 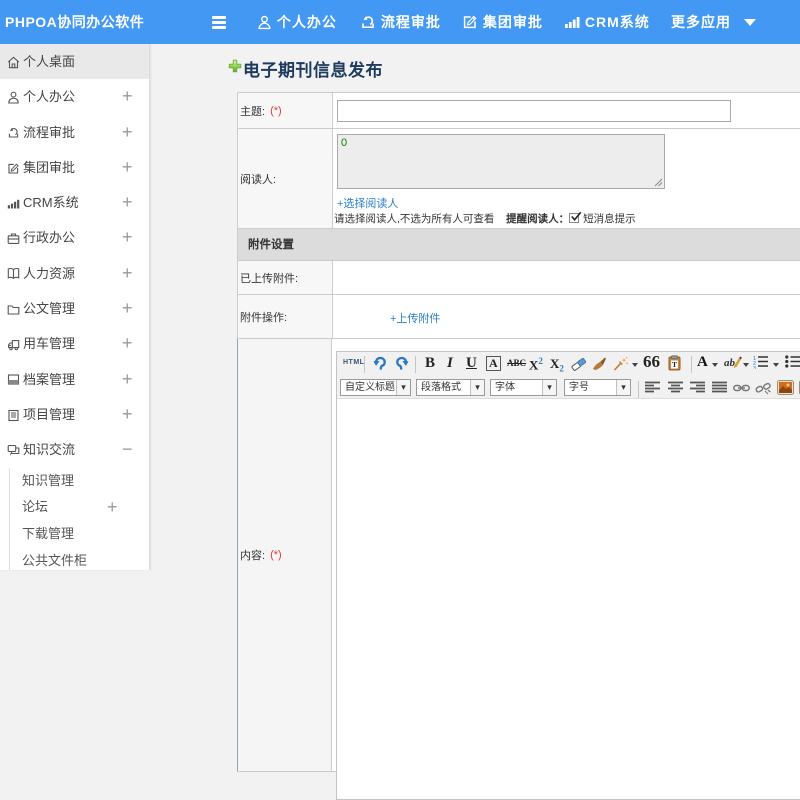 What do you see at coordinates (674, 364) in the screenshot?
I see `svg-text: T` at bounding box center [674, 364].